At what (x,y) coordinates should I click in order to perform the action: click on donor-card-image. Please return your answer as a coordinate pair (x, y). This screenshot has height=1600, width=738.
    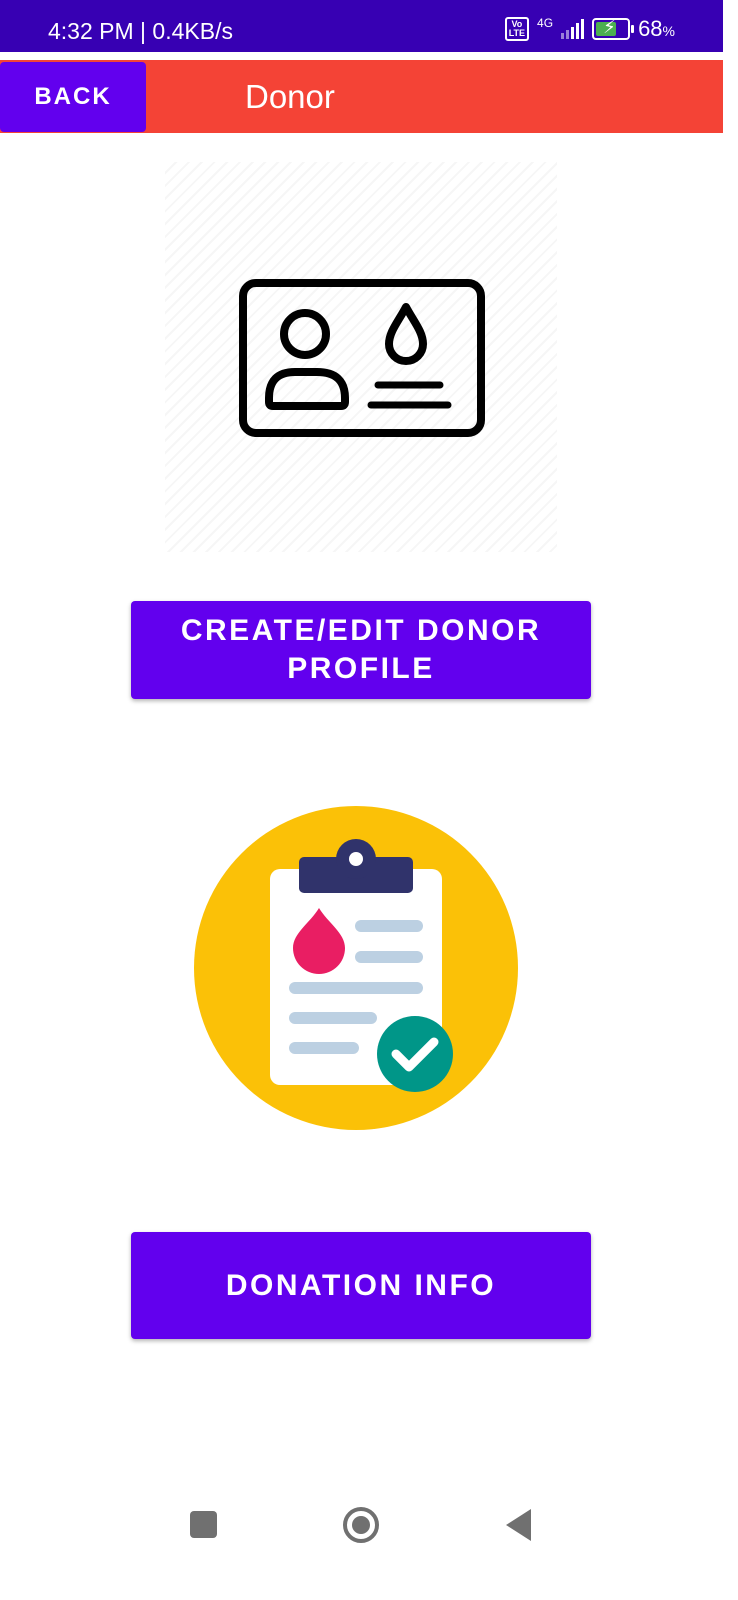
    Looking at the image, I should click on (361, 357).